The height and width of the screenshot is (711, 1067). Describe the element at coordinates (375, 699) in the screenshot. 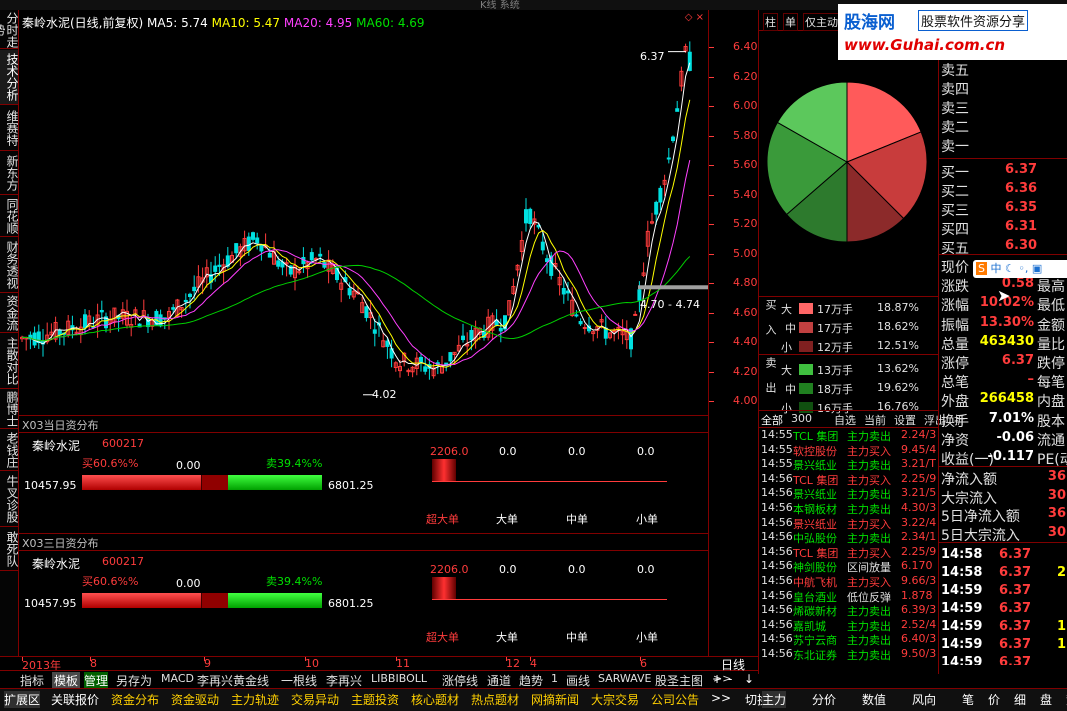

I see `extension-tab-7: 主题投资` at that location.